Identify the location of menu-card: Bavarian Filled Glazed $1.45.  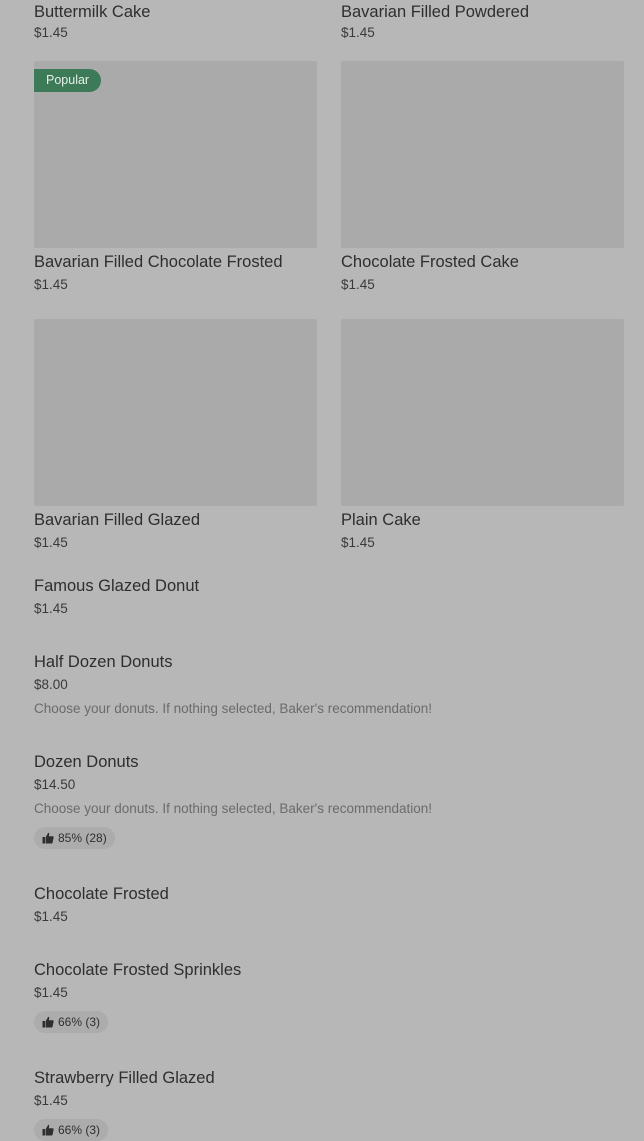
(175, 434).